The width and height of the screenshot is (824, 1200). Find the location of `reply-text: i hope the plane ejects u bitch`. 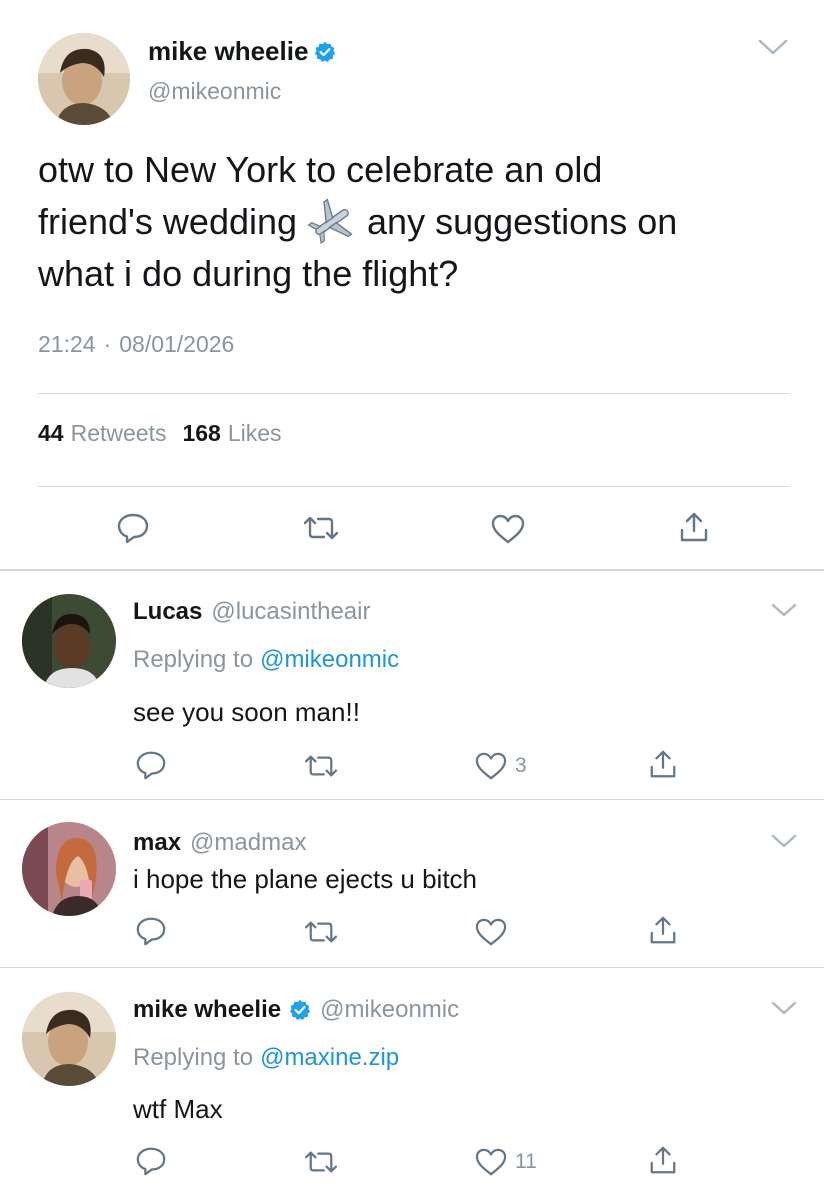

reply-text: i hope the plane ejects u bitch is located at coordinates (305, 879).